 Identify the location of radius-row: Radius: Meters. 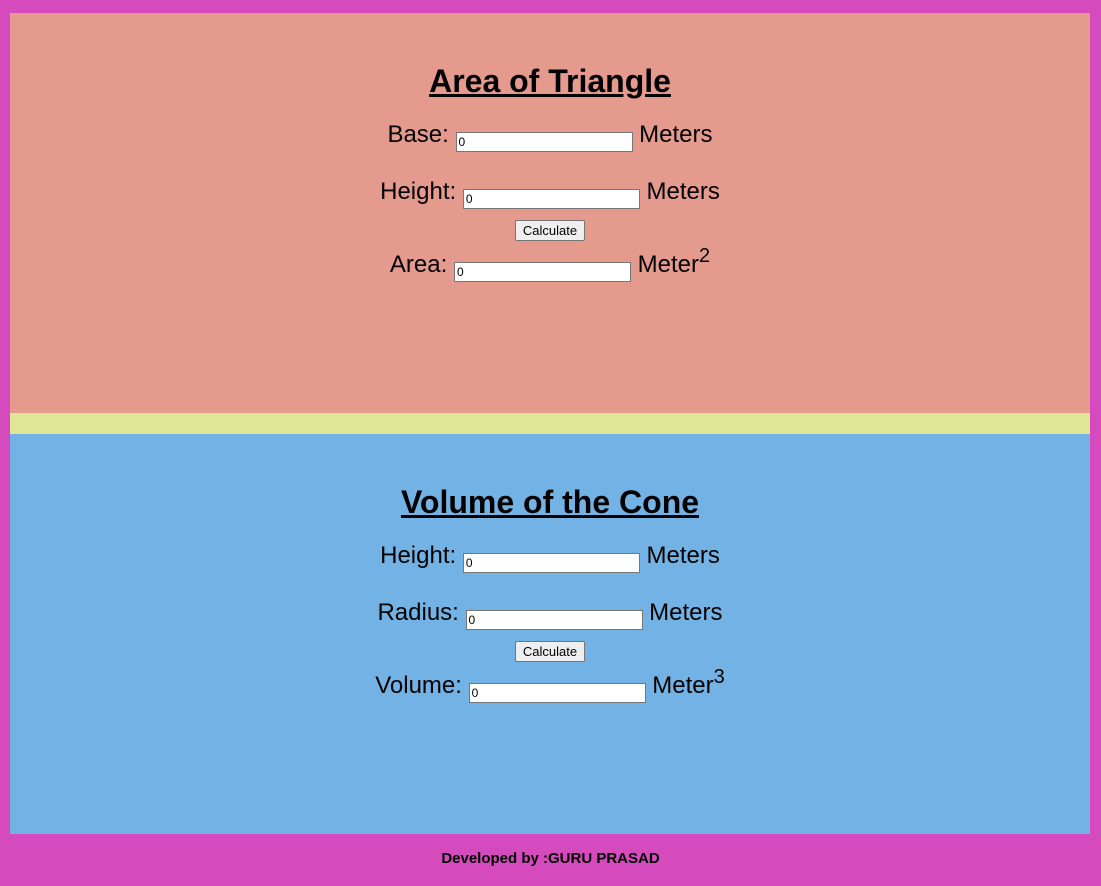
(550, 614).